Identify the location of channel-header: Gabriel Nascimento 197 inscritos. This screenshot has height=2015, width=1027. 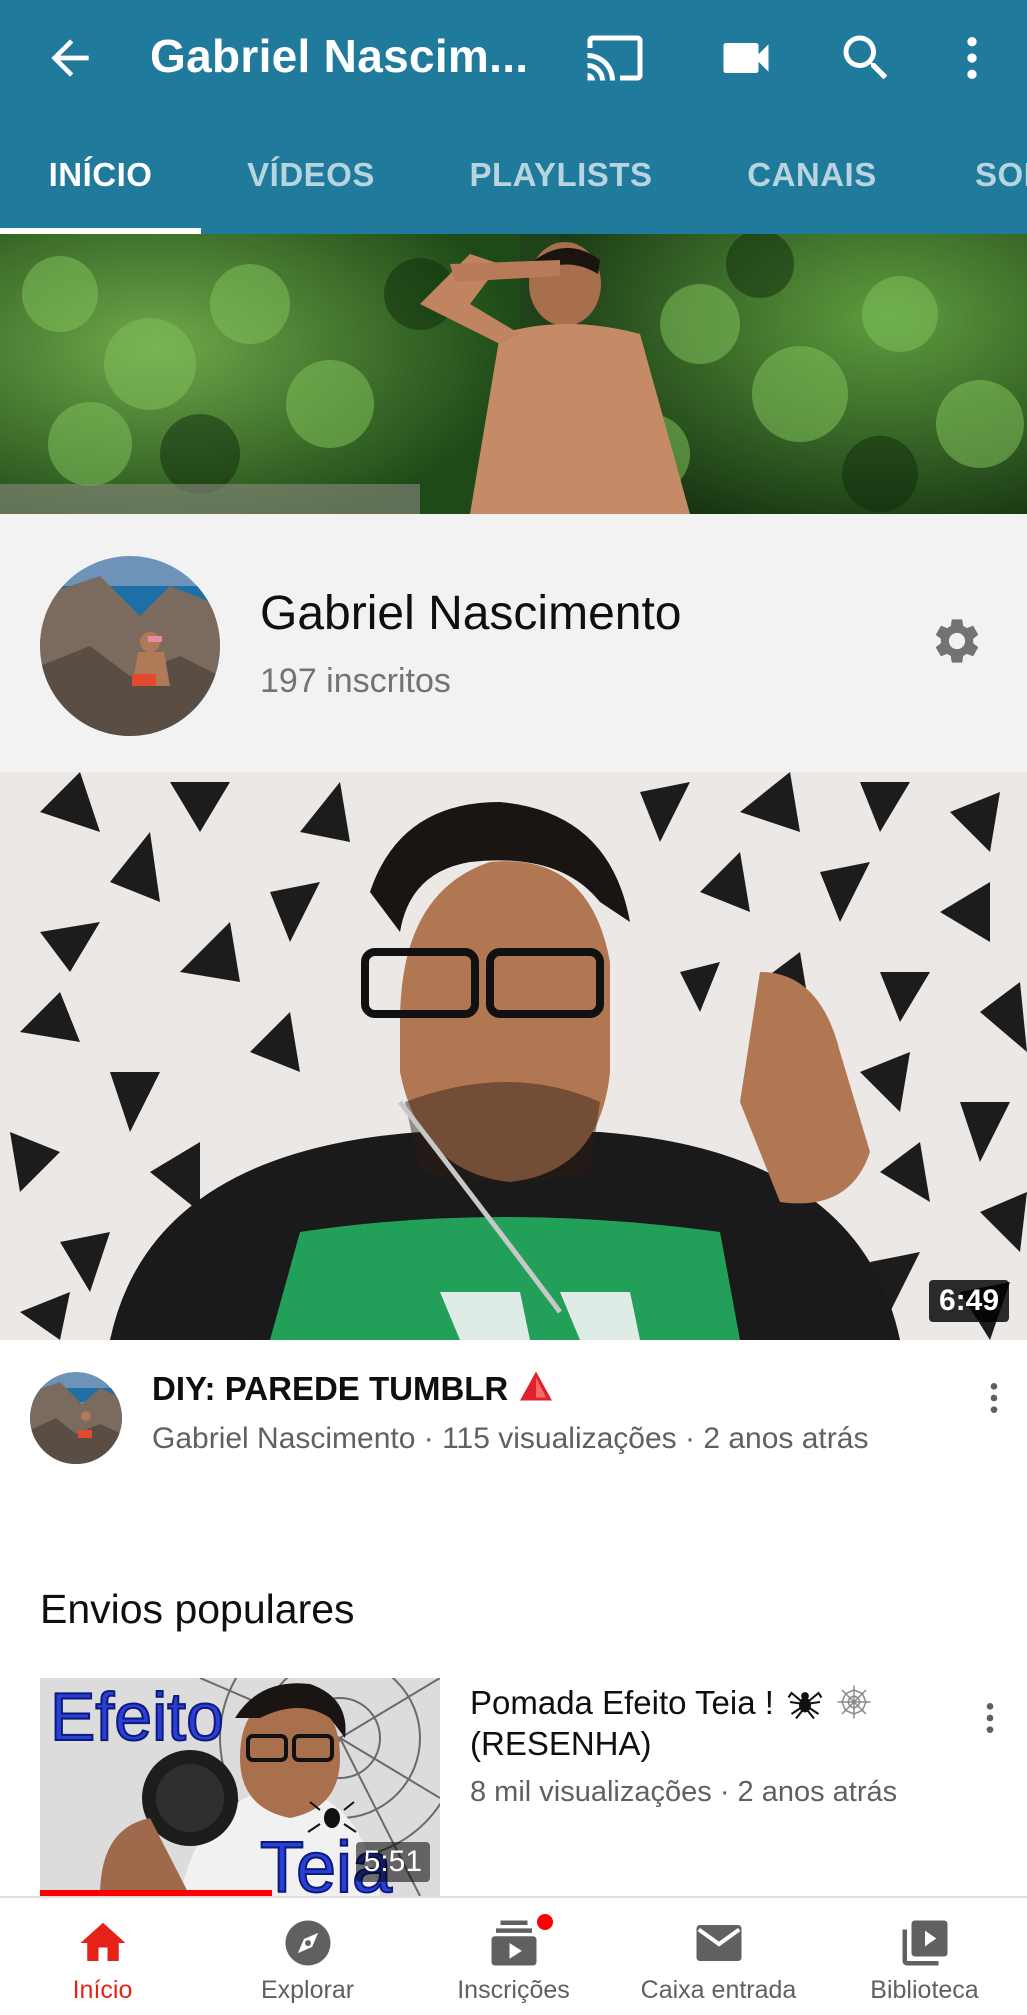
(513, 643).